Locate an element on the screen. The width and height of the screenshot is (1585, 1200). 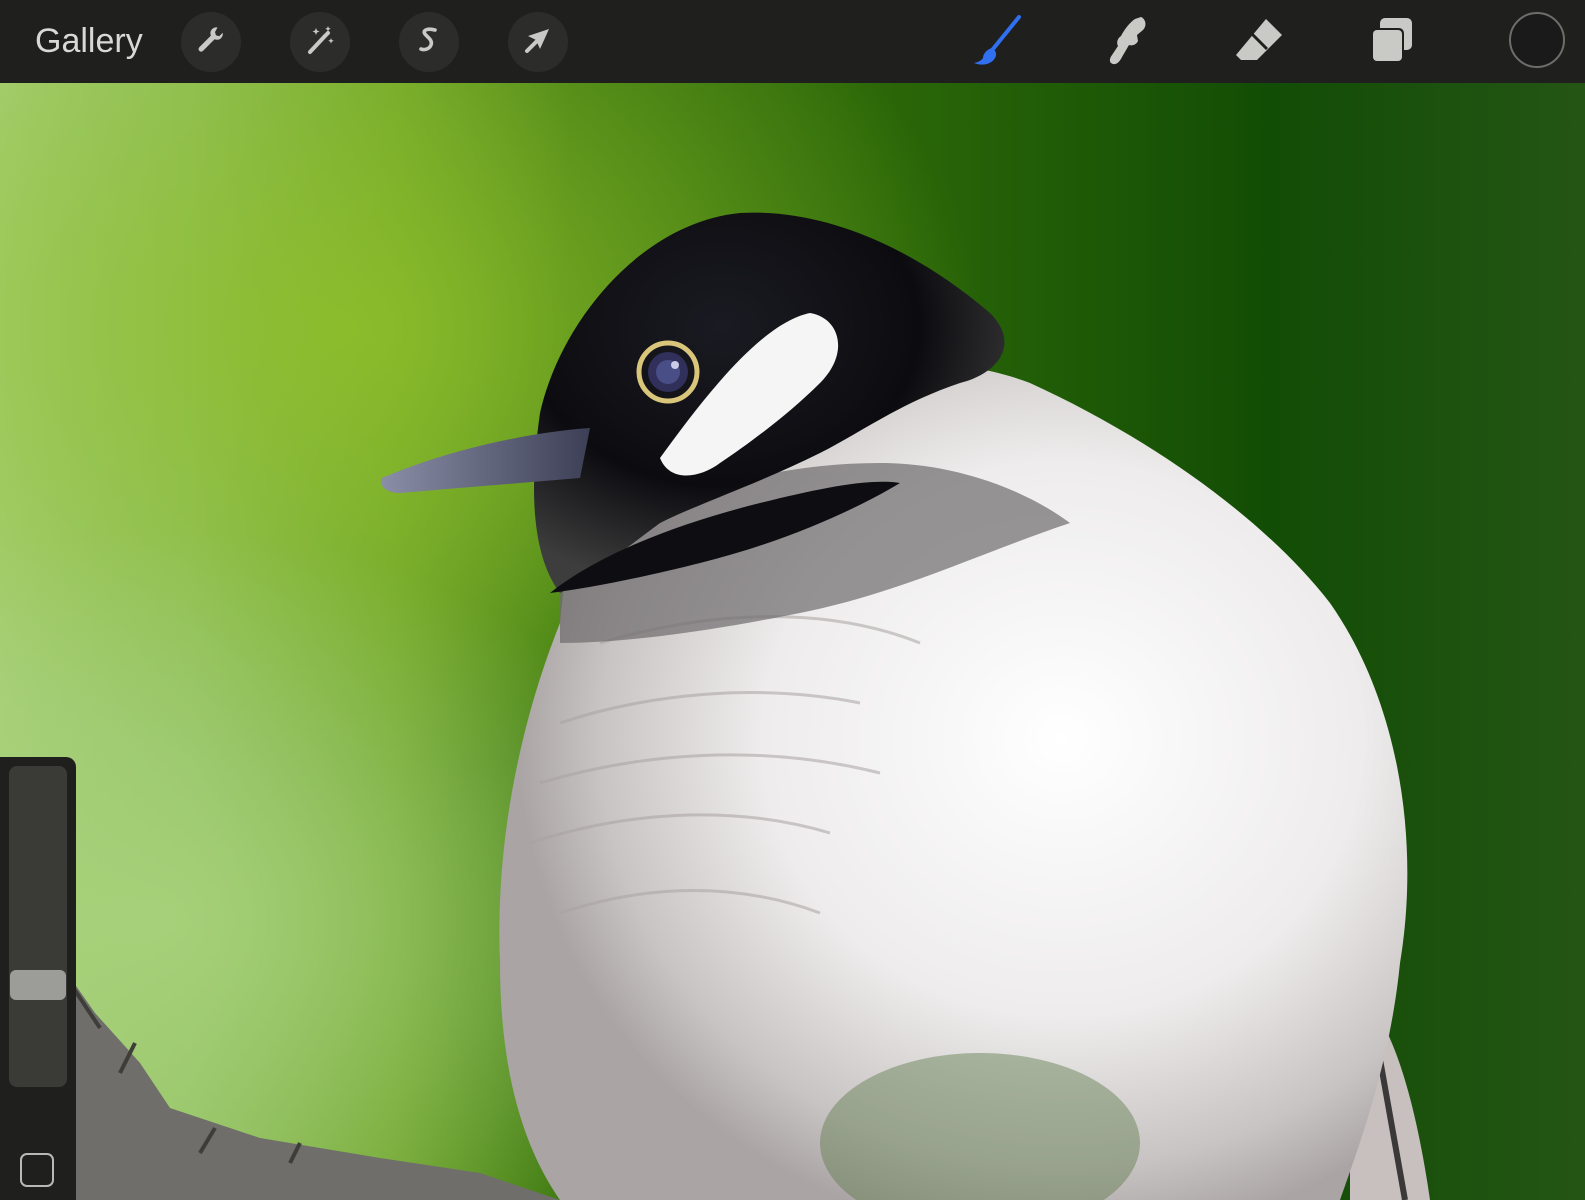
eraser-button is located at coordinates (1259, 43).